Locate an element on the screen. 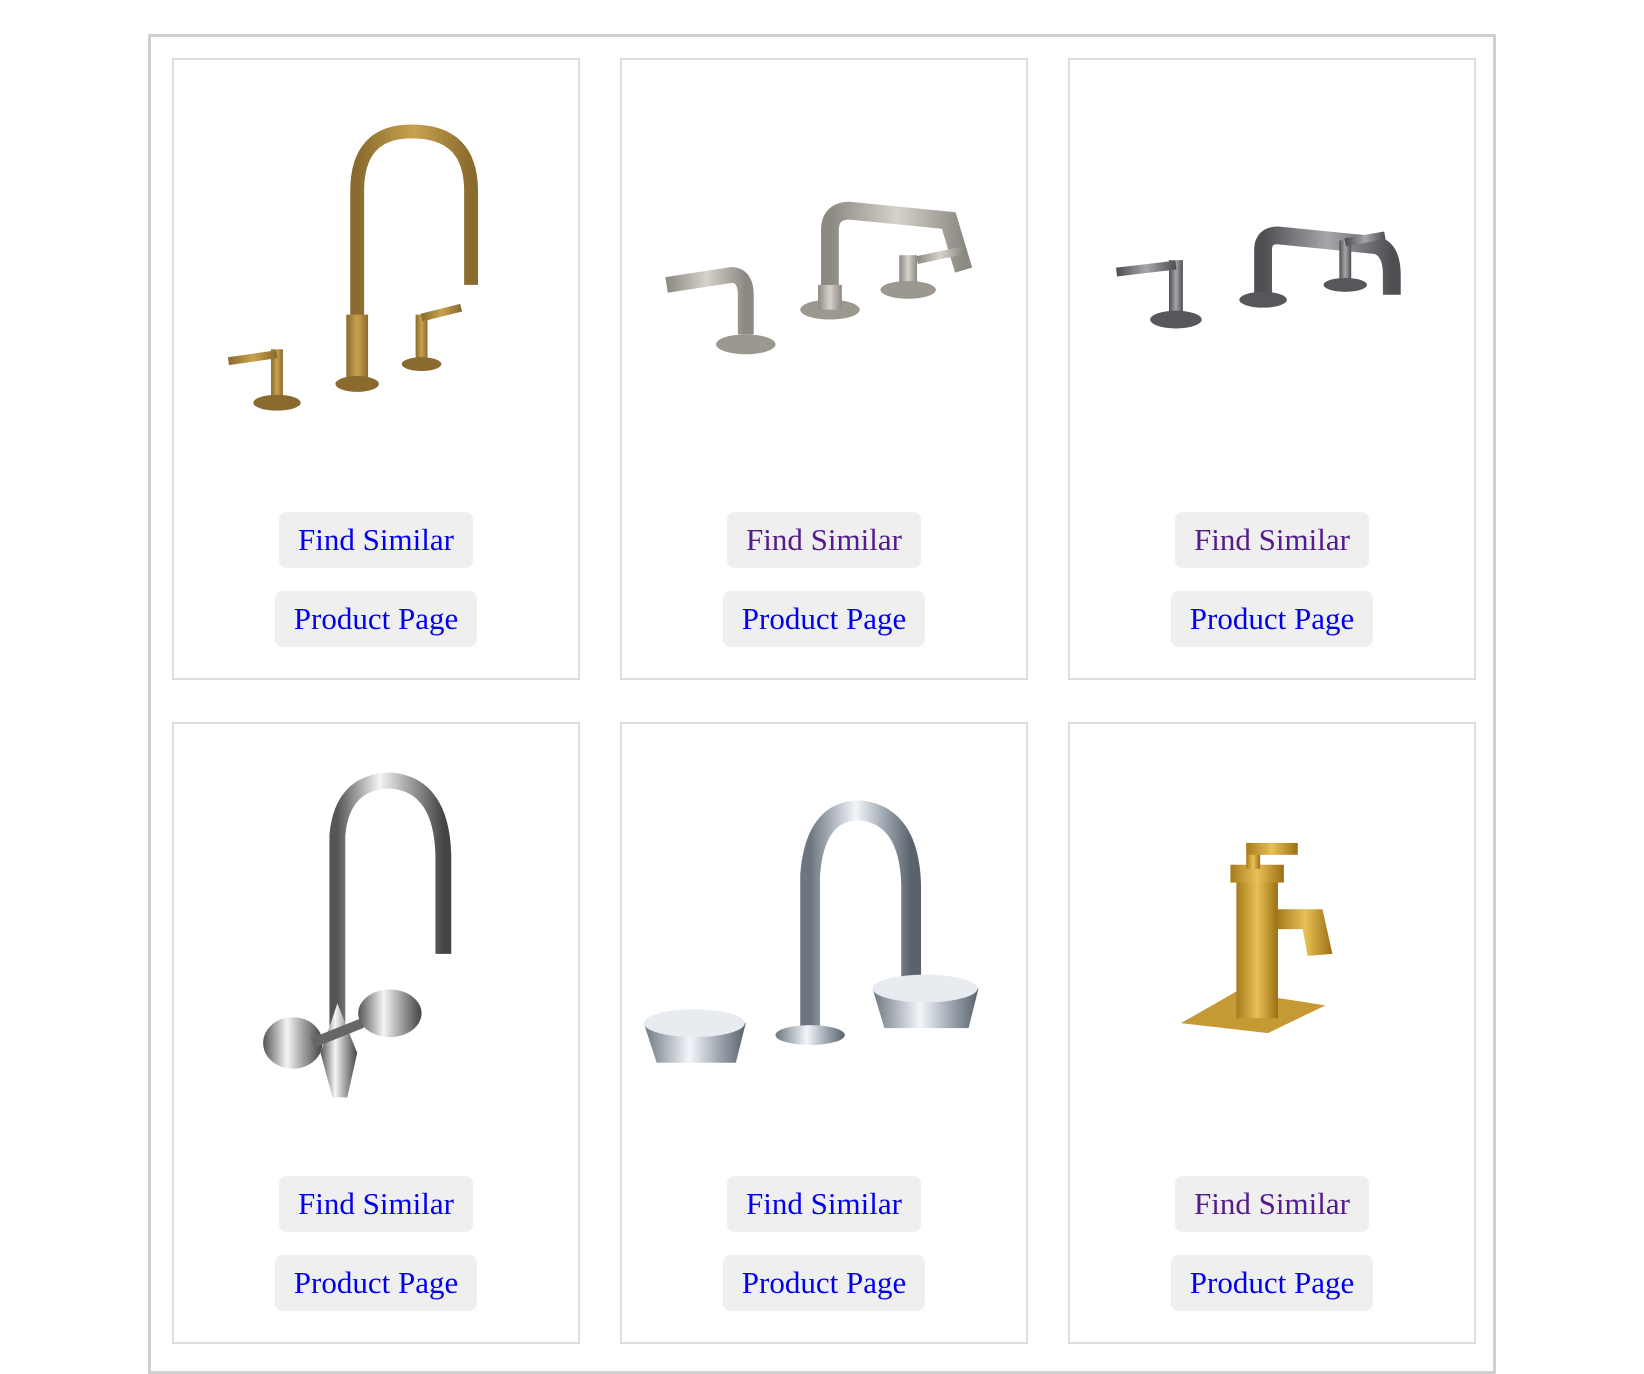  chrome-cone-handle-faucet-icon is located at coordinates (811, 931).